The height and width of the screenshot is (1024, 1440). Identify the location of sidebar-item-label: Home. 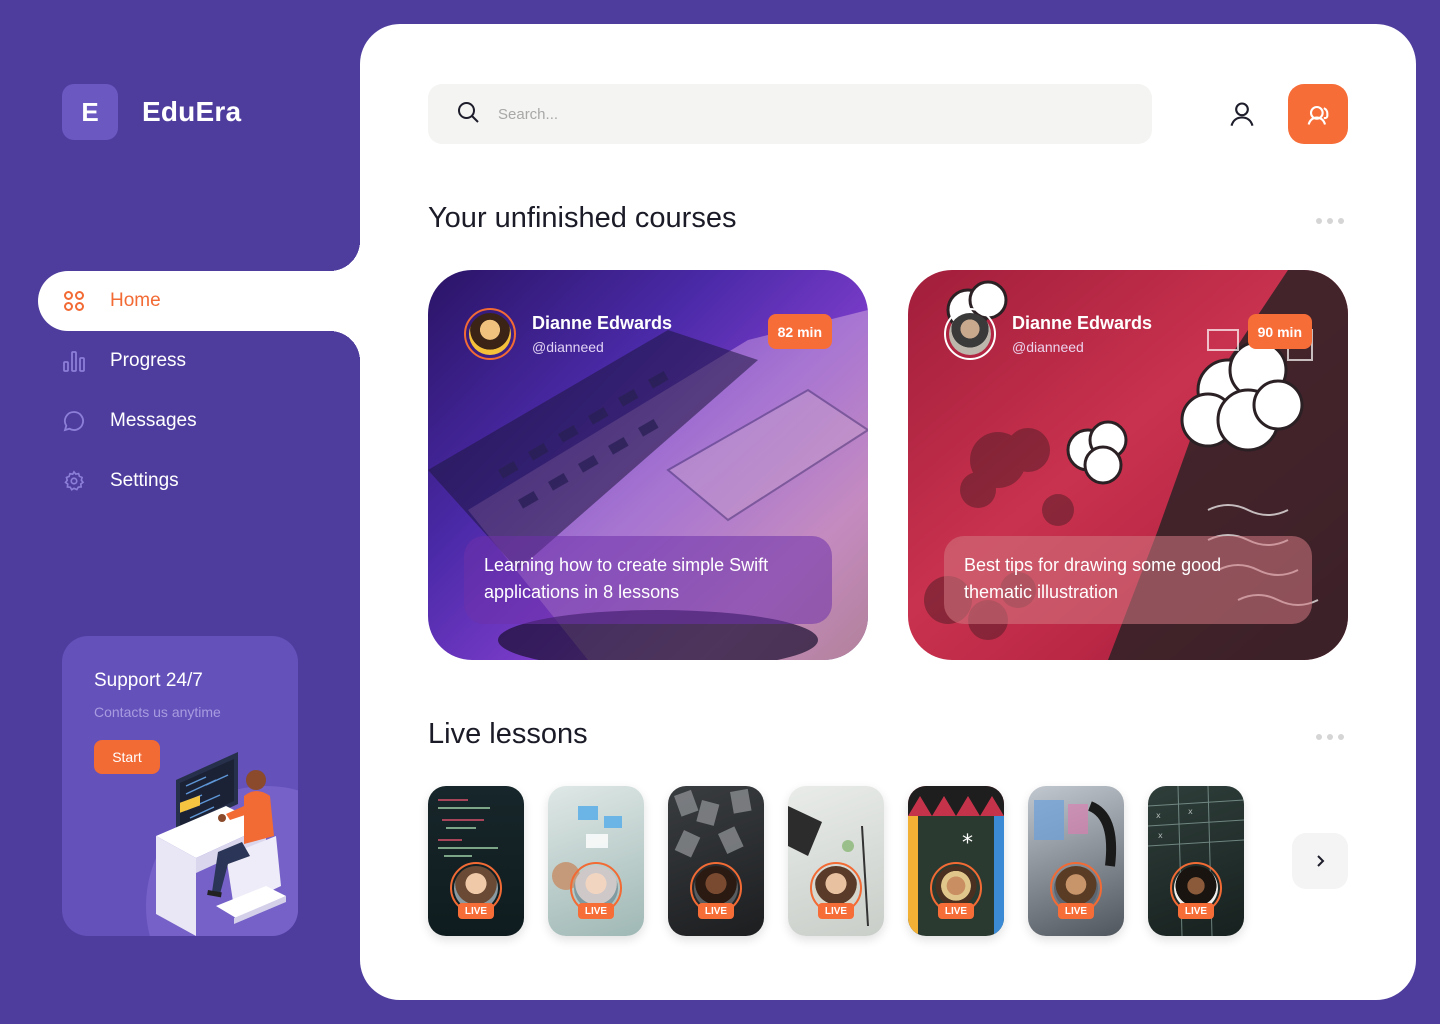
(135, 300).